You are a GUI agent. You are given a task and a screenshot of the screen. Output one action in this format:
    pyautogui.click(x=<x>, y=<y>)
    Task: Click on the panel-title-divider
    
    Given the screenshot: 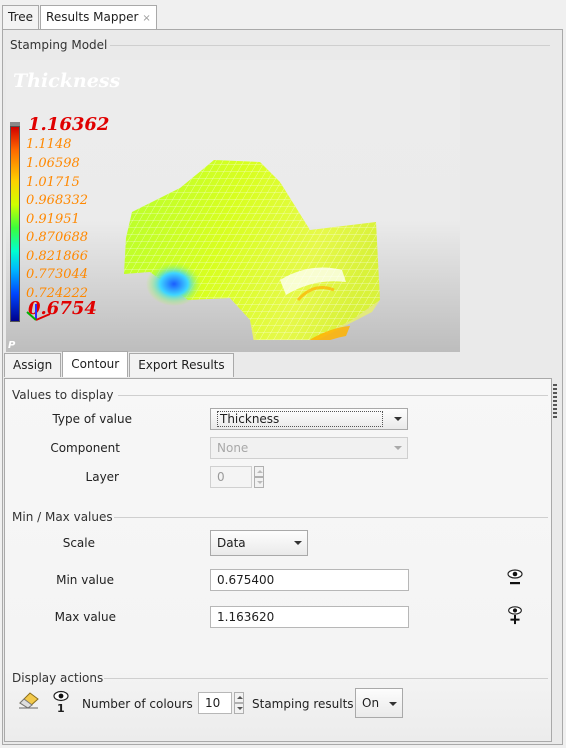 What is the action you would take?
    pyautogui.click(x=330, y=45)
    